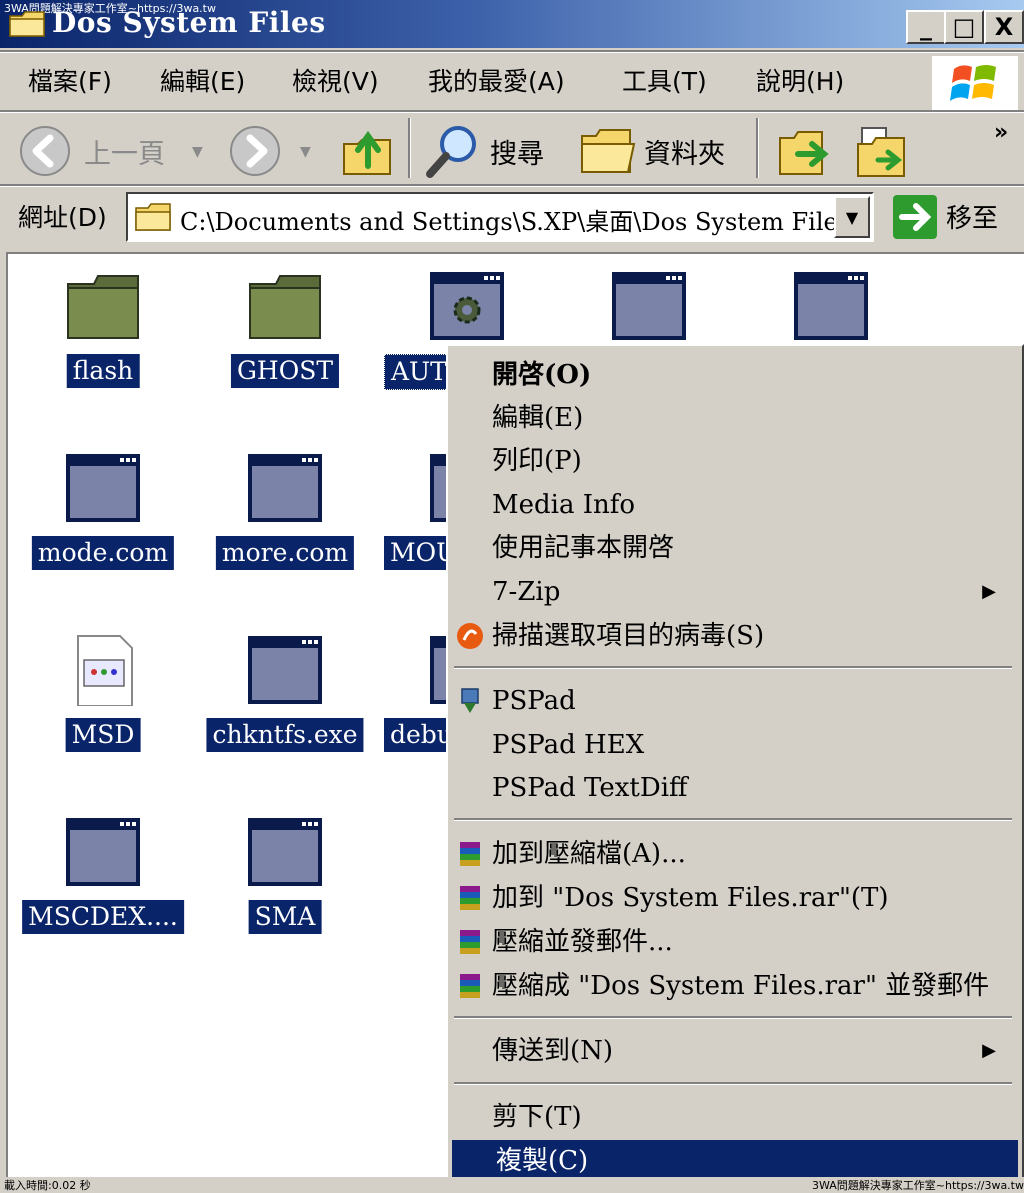 This screenshot has height=1193, width=1024. I want to click on copy-to-icon, so click(882, 152).